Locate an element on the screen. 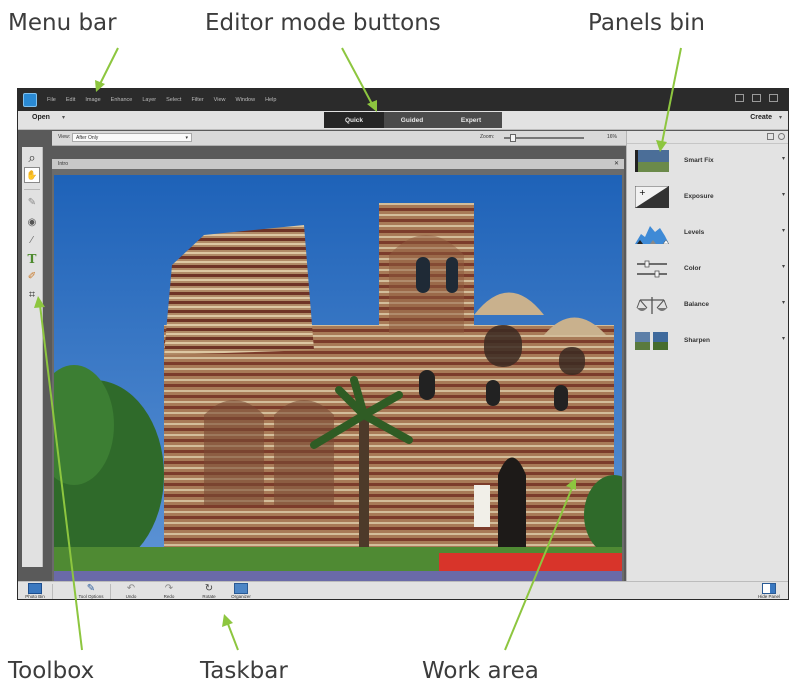 The width and height of the screenshot is (789, 699). panel-menu-icon is located at coordinates (770, 136).